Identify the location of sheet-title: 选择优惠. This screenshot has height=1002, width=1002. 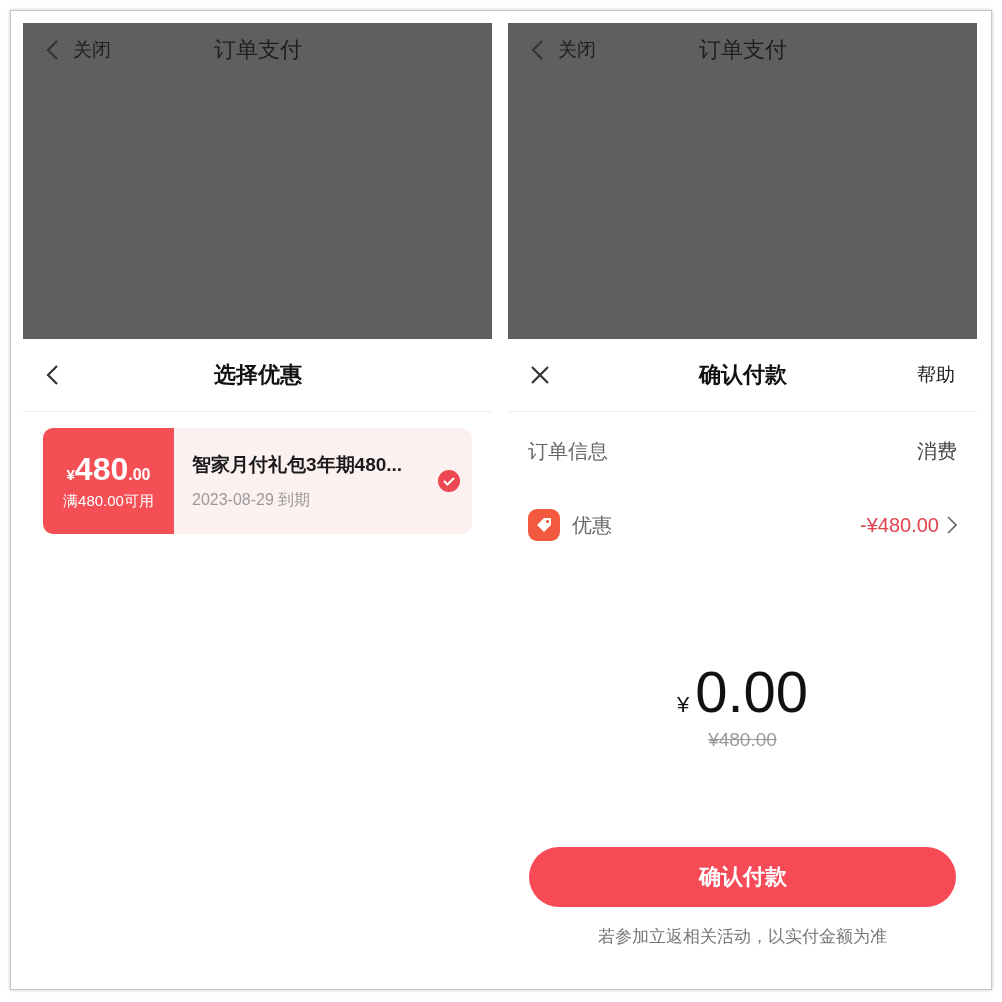
(257, 374).